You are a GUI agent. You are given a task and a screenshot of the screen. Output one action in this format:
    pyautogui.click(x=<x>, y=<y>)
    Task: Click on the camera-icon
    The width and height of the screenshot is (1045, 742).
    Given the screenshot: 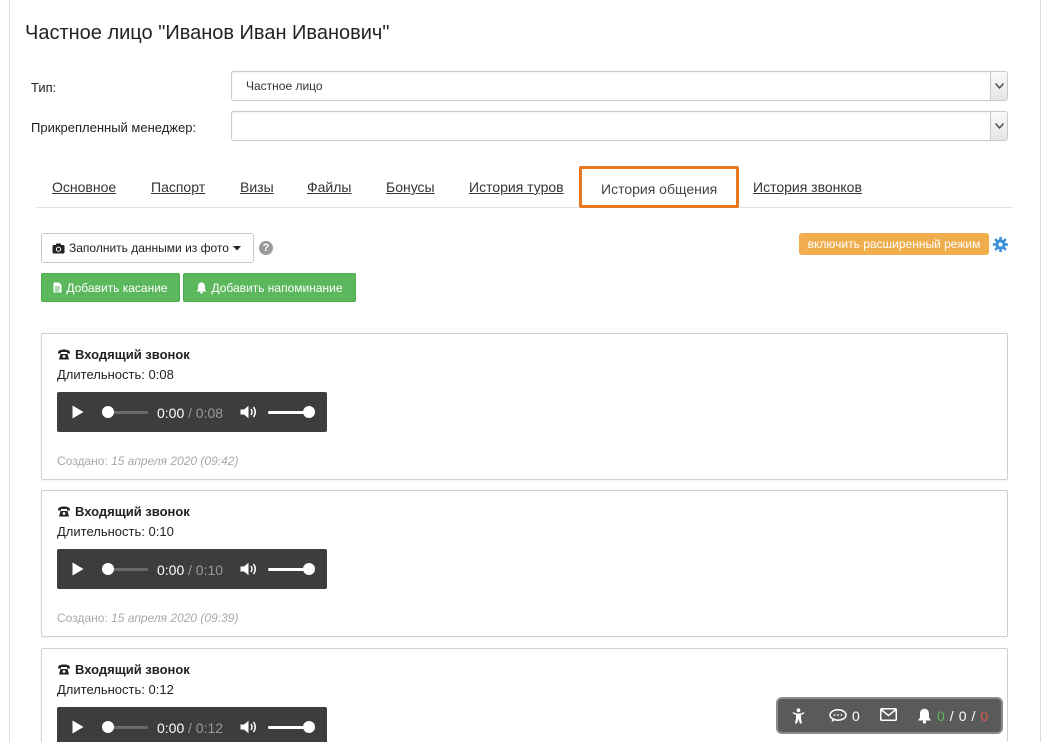 What is the action you would take?
    pyautogui.click(x=58, y=248)
    